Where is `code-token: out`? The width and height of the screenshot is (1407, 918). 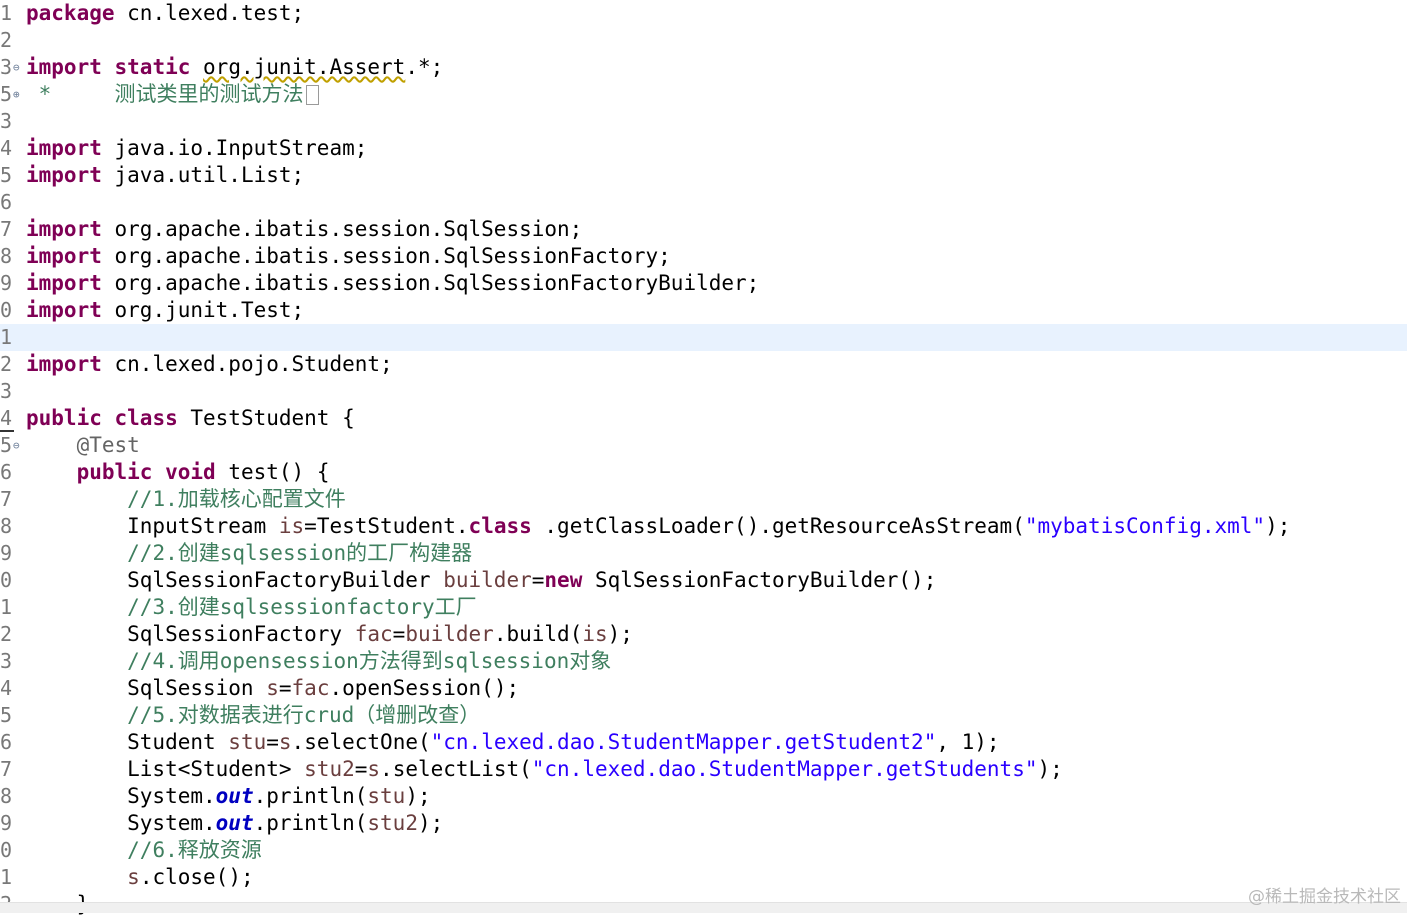 code-token: out is located at coordinates (234, 796).